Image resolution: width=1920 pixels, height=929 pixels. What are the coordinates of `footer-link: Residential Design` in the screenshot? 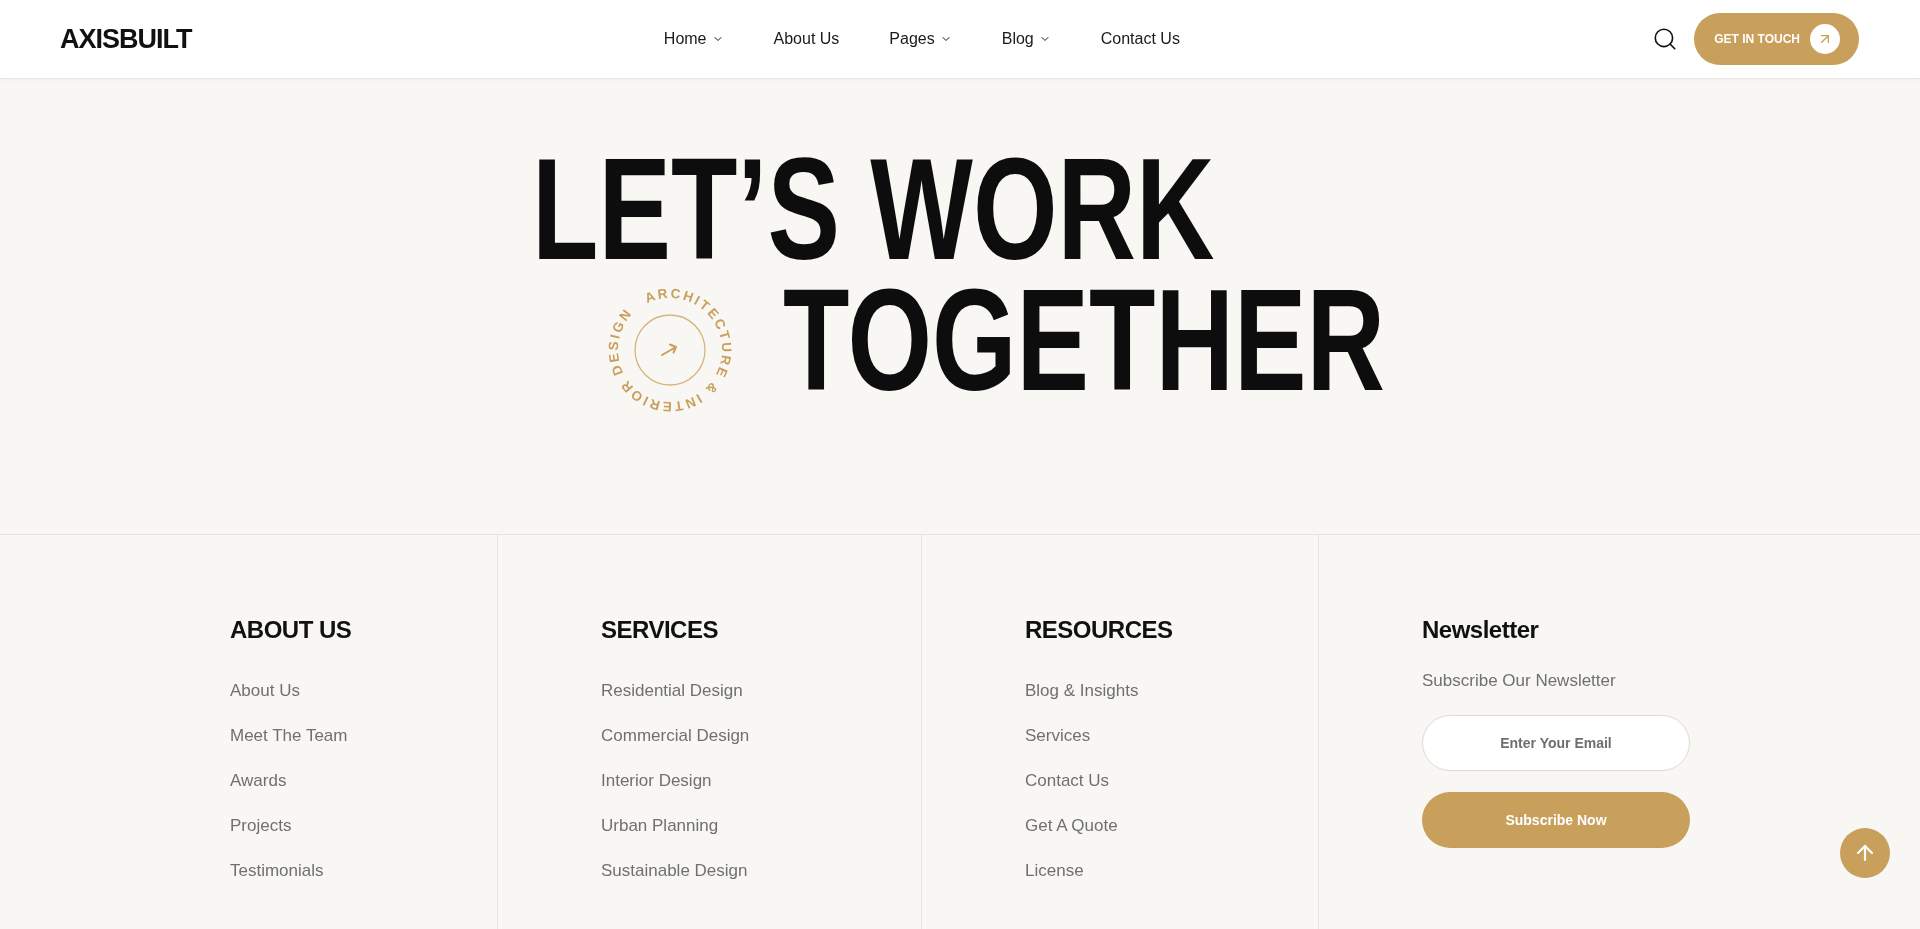 It's located at (672, 691).